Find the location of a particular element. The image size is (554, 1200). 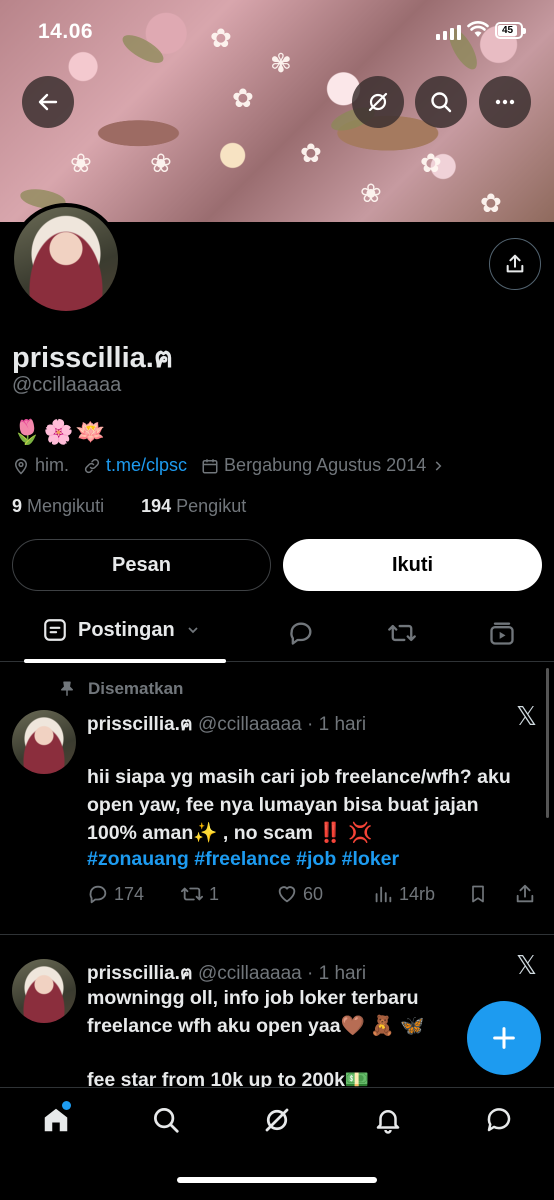

views-count: 14rb is located at coordinates (417, 893).